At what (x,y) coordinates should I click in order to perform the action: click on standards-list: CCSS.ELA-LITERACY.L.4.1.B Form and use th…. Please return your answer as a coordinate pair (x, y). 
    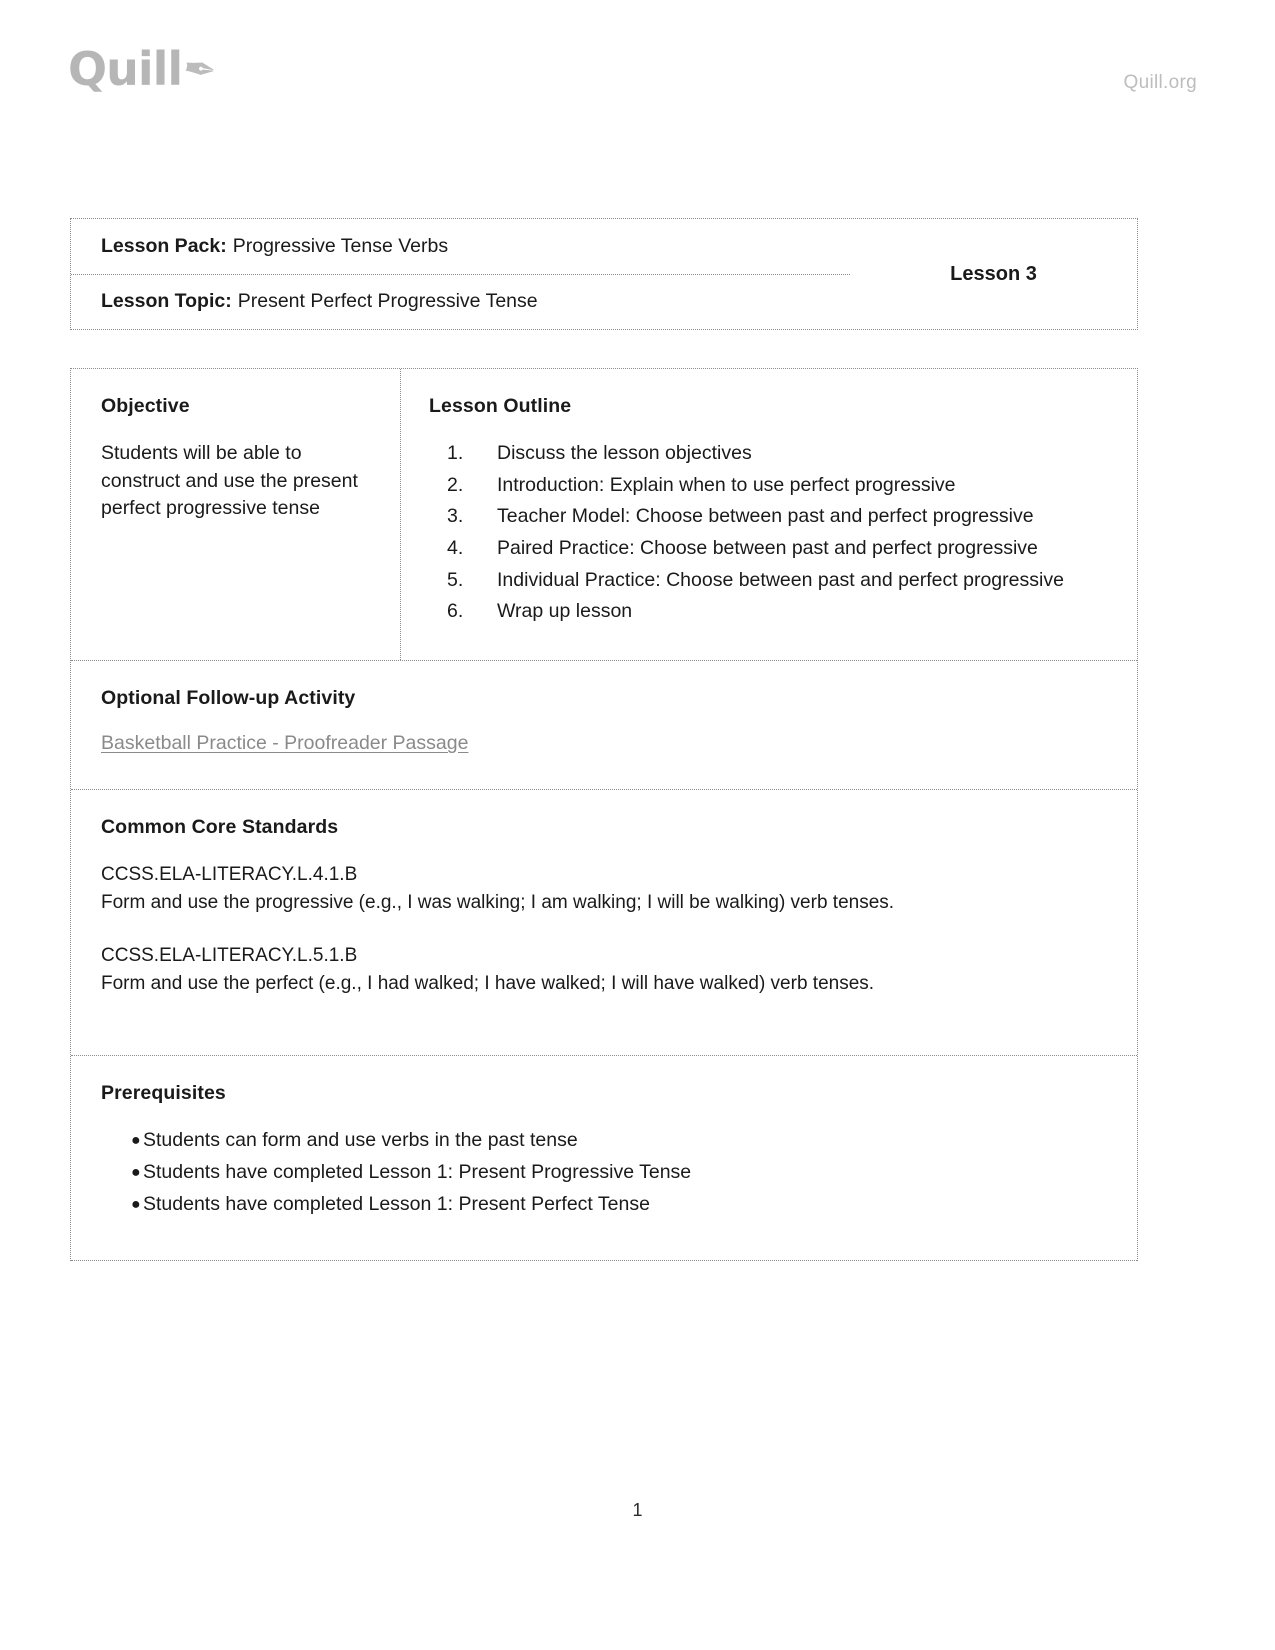
    Looking at the image, I should click on (604, 929).